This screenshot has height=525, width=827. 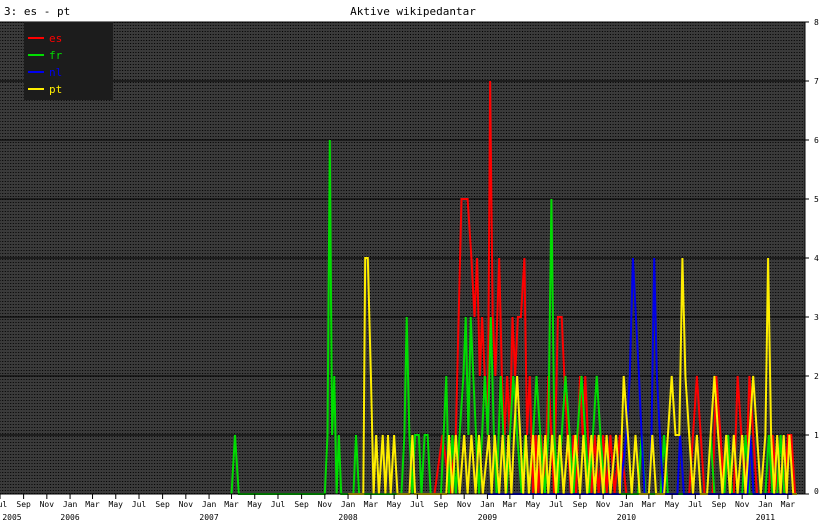 I want to click on legend: es fr nl pt, so click(x=68, y=61).